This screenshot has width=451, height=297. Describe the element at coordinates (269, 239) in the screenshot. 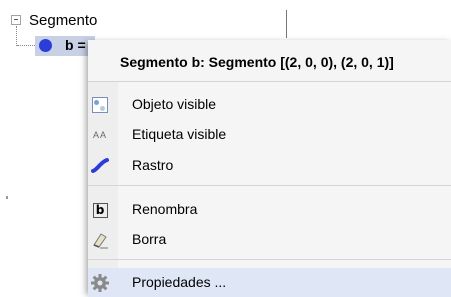

I see `menu-item-delete: Borra` at that location.